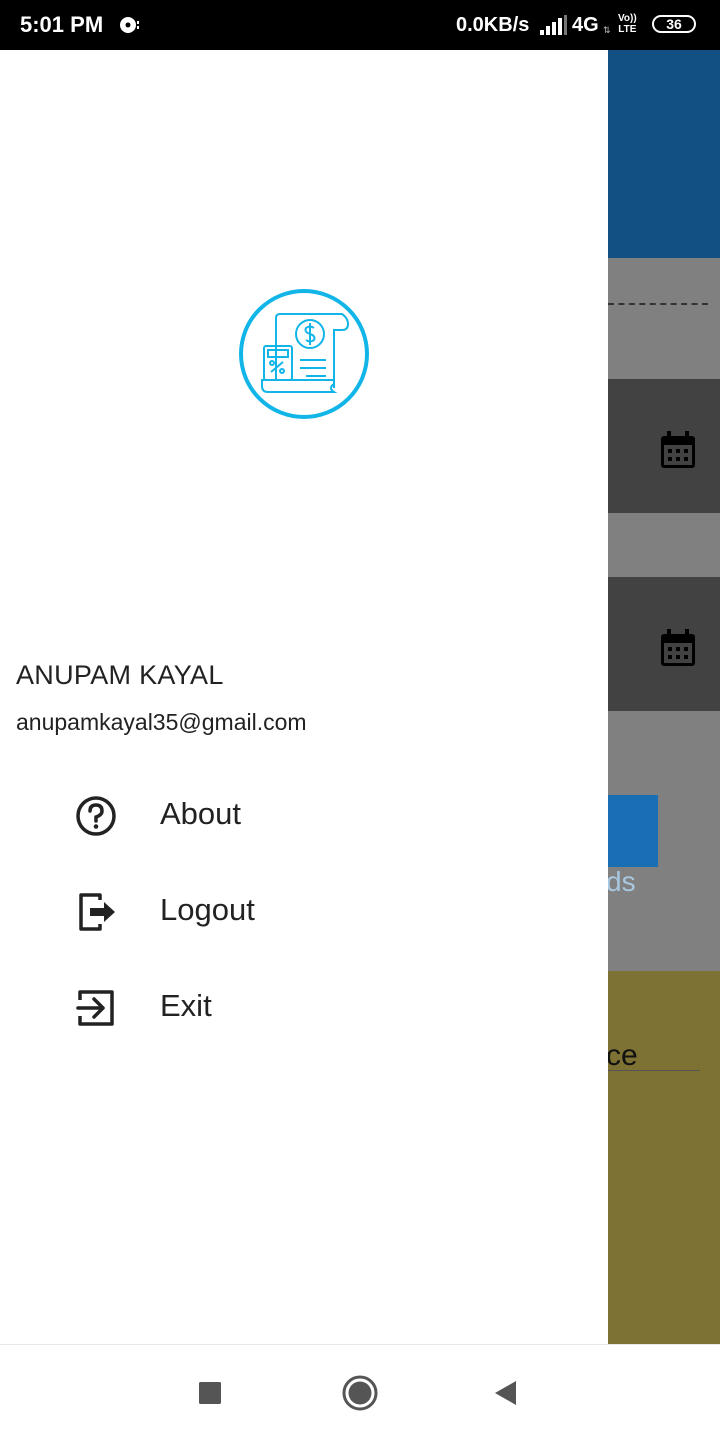 The height and width of the screenshot is (1440, 720). I want to click on background-button-label: ds, so click(621, 881).